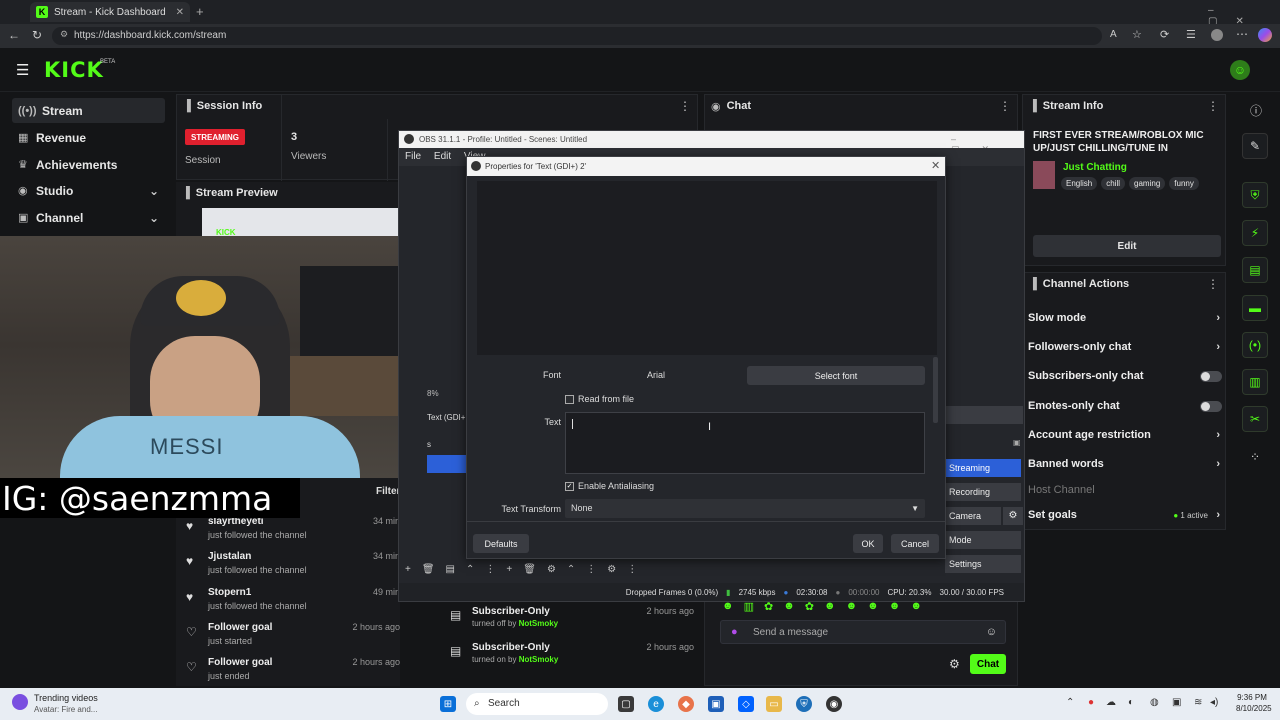 This screenshot has width=1280, height=720. I want to click on dropbox-icon: ◇, so click(746, 704).